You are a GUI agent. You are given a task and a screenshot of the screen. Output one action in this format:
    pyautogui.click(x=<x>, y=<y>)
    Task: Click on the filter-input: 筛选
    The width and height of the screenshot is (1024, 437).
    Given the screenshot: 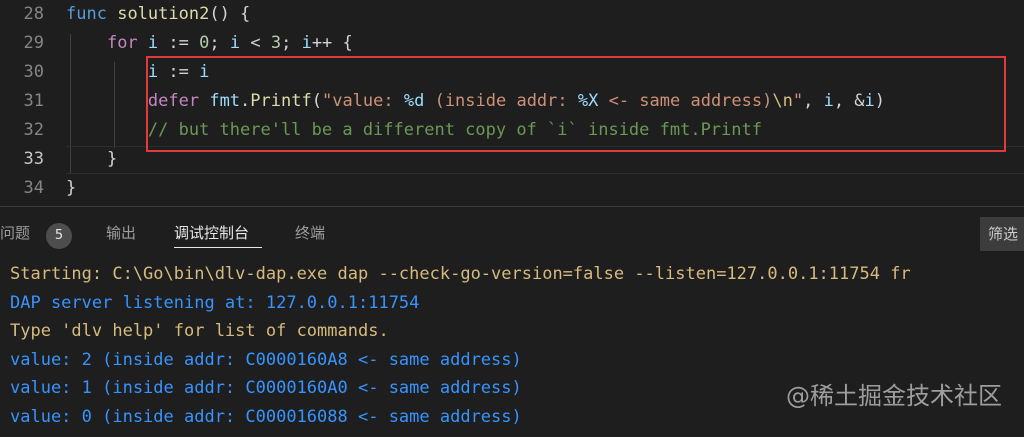 What is the action you would take?
    pyautogui.click(x=1002, y=234)
    